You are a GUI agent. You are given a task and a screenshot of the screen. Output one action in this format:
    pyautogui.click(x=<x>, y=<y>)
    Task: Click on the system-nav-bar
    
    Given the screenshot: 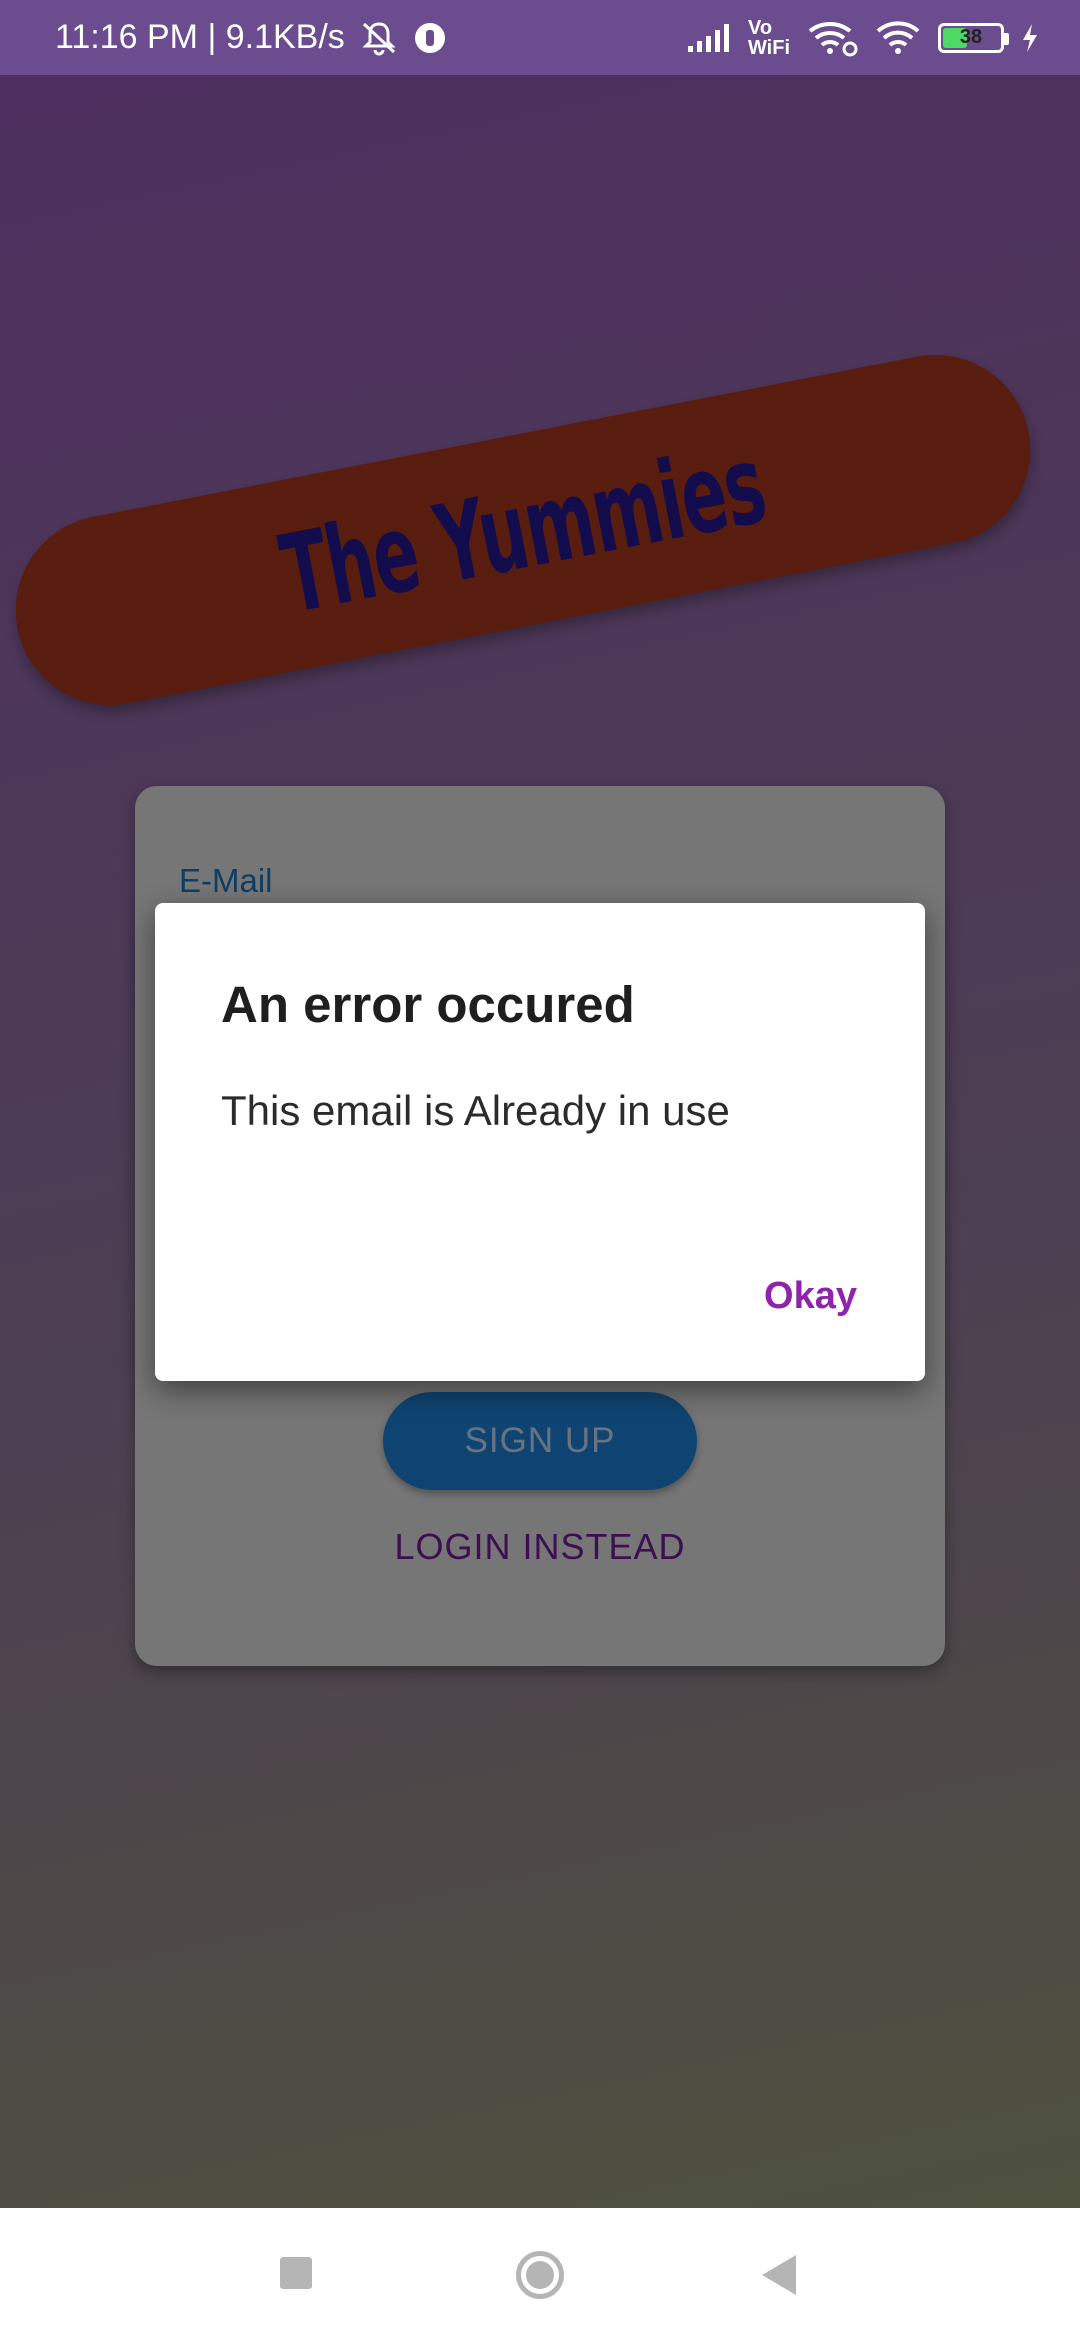 What is the action you would take?
    pyautogui.click(x=540, y=2274)
    